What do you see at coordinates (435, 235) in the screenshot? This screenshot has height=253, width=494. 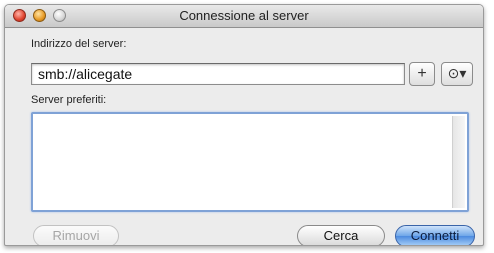 I see `connect-button: Connetti` at bounding box center [435, 235].